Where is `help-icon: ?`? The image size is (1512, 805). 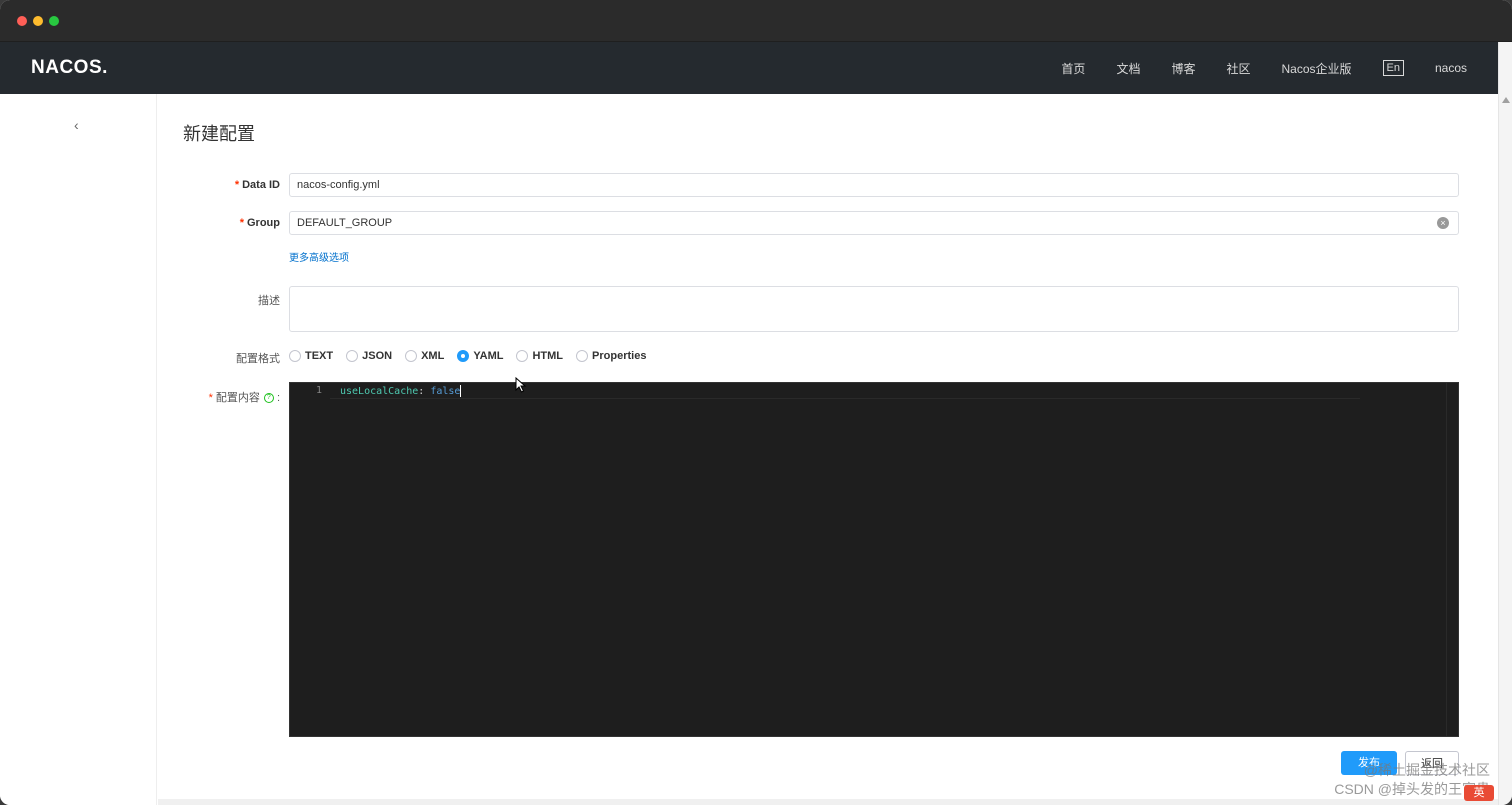
help-icon: ? is located at coordinates (268, 398).